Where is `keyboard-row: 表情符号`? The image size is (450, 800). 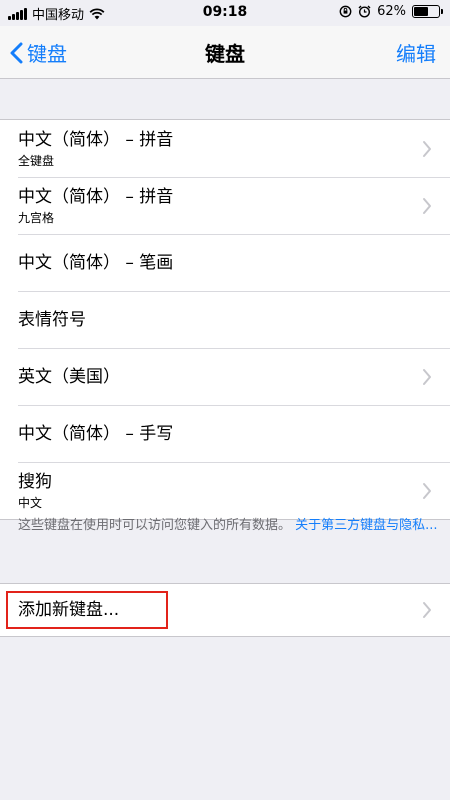 keyboard-row: 表情符号 is located at coordinates (225, 319).